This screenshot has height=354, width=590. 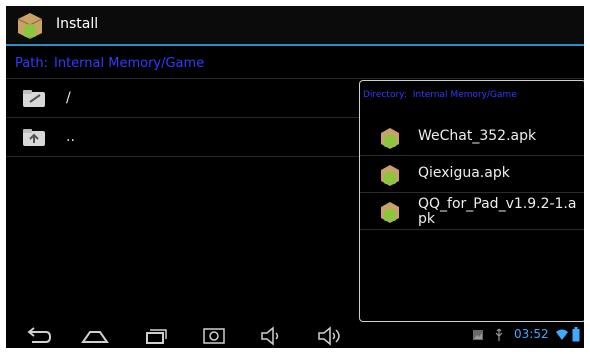 I want to click on directory-label: Directory:, so click(x=385, y=95).